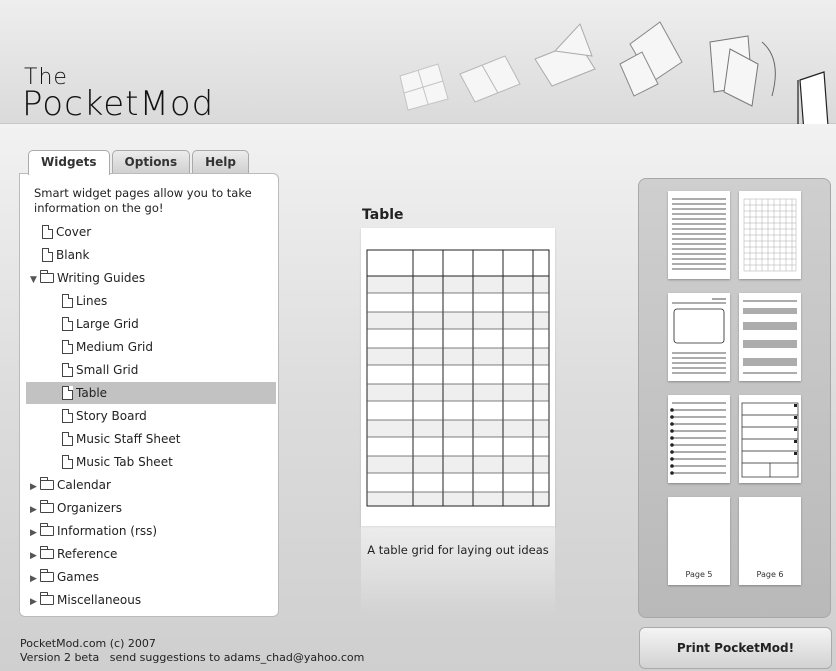  What do you see at coordinates (458, 571) in the screenshot?
I see `preview-reflection` at bounding box center [458, 571].